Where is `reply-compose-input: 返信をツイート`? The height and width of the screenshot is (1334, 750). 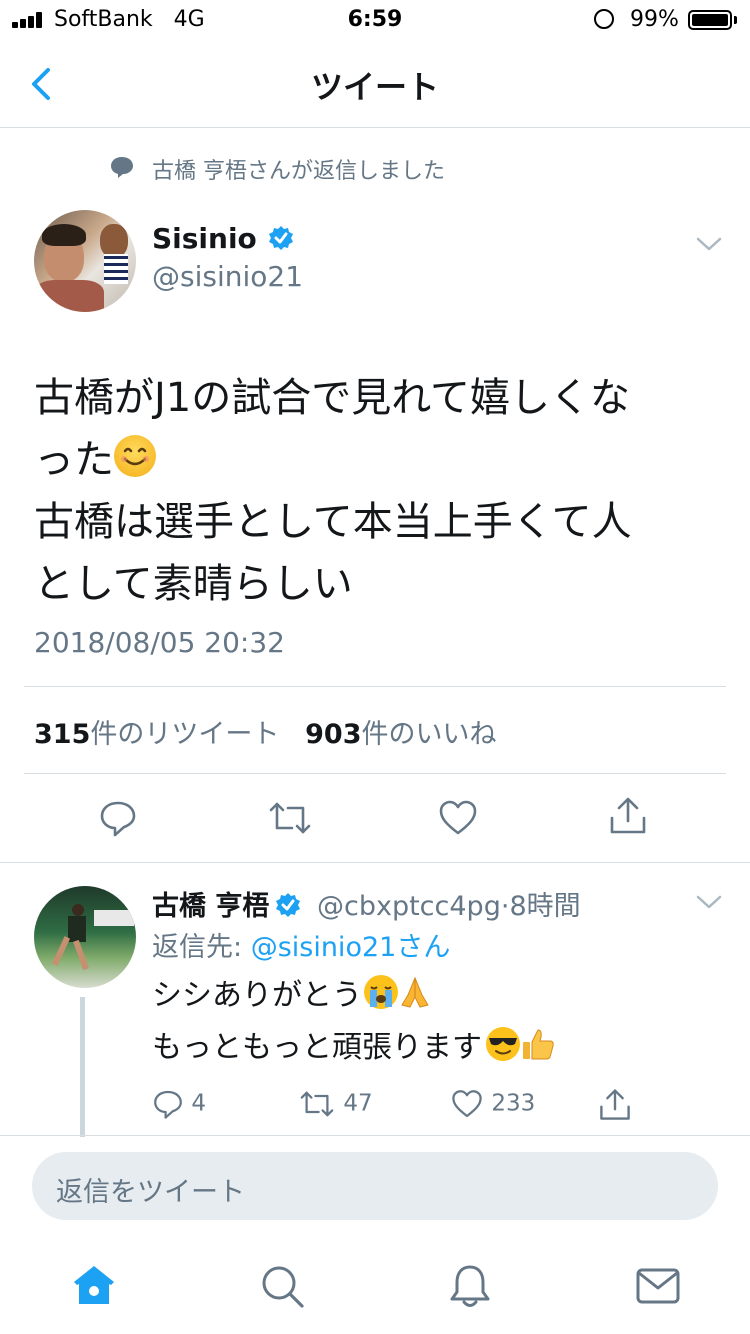
reply-compose-input: 返信をツイート is located at coordinates (375, 1186).